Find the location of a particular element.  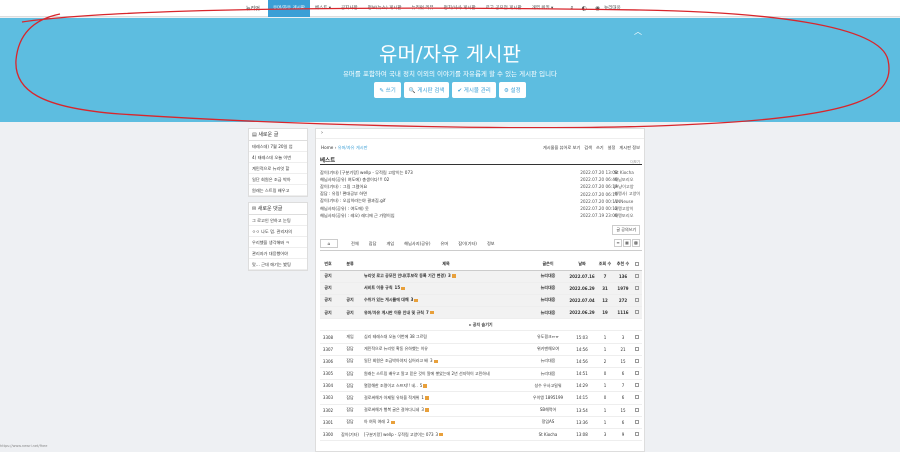

post-title: 일단 회원은 조금박아야지 심어라고 배3 is located at coordinates (446, 362).